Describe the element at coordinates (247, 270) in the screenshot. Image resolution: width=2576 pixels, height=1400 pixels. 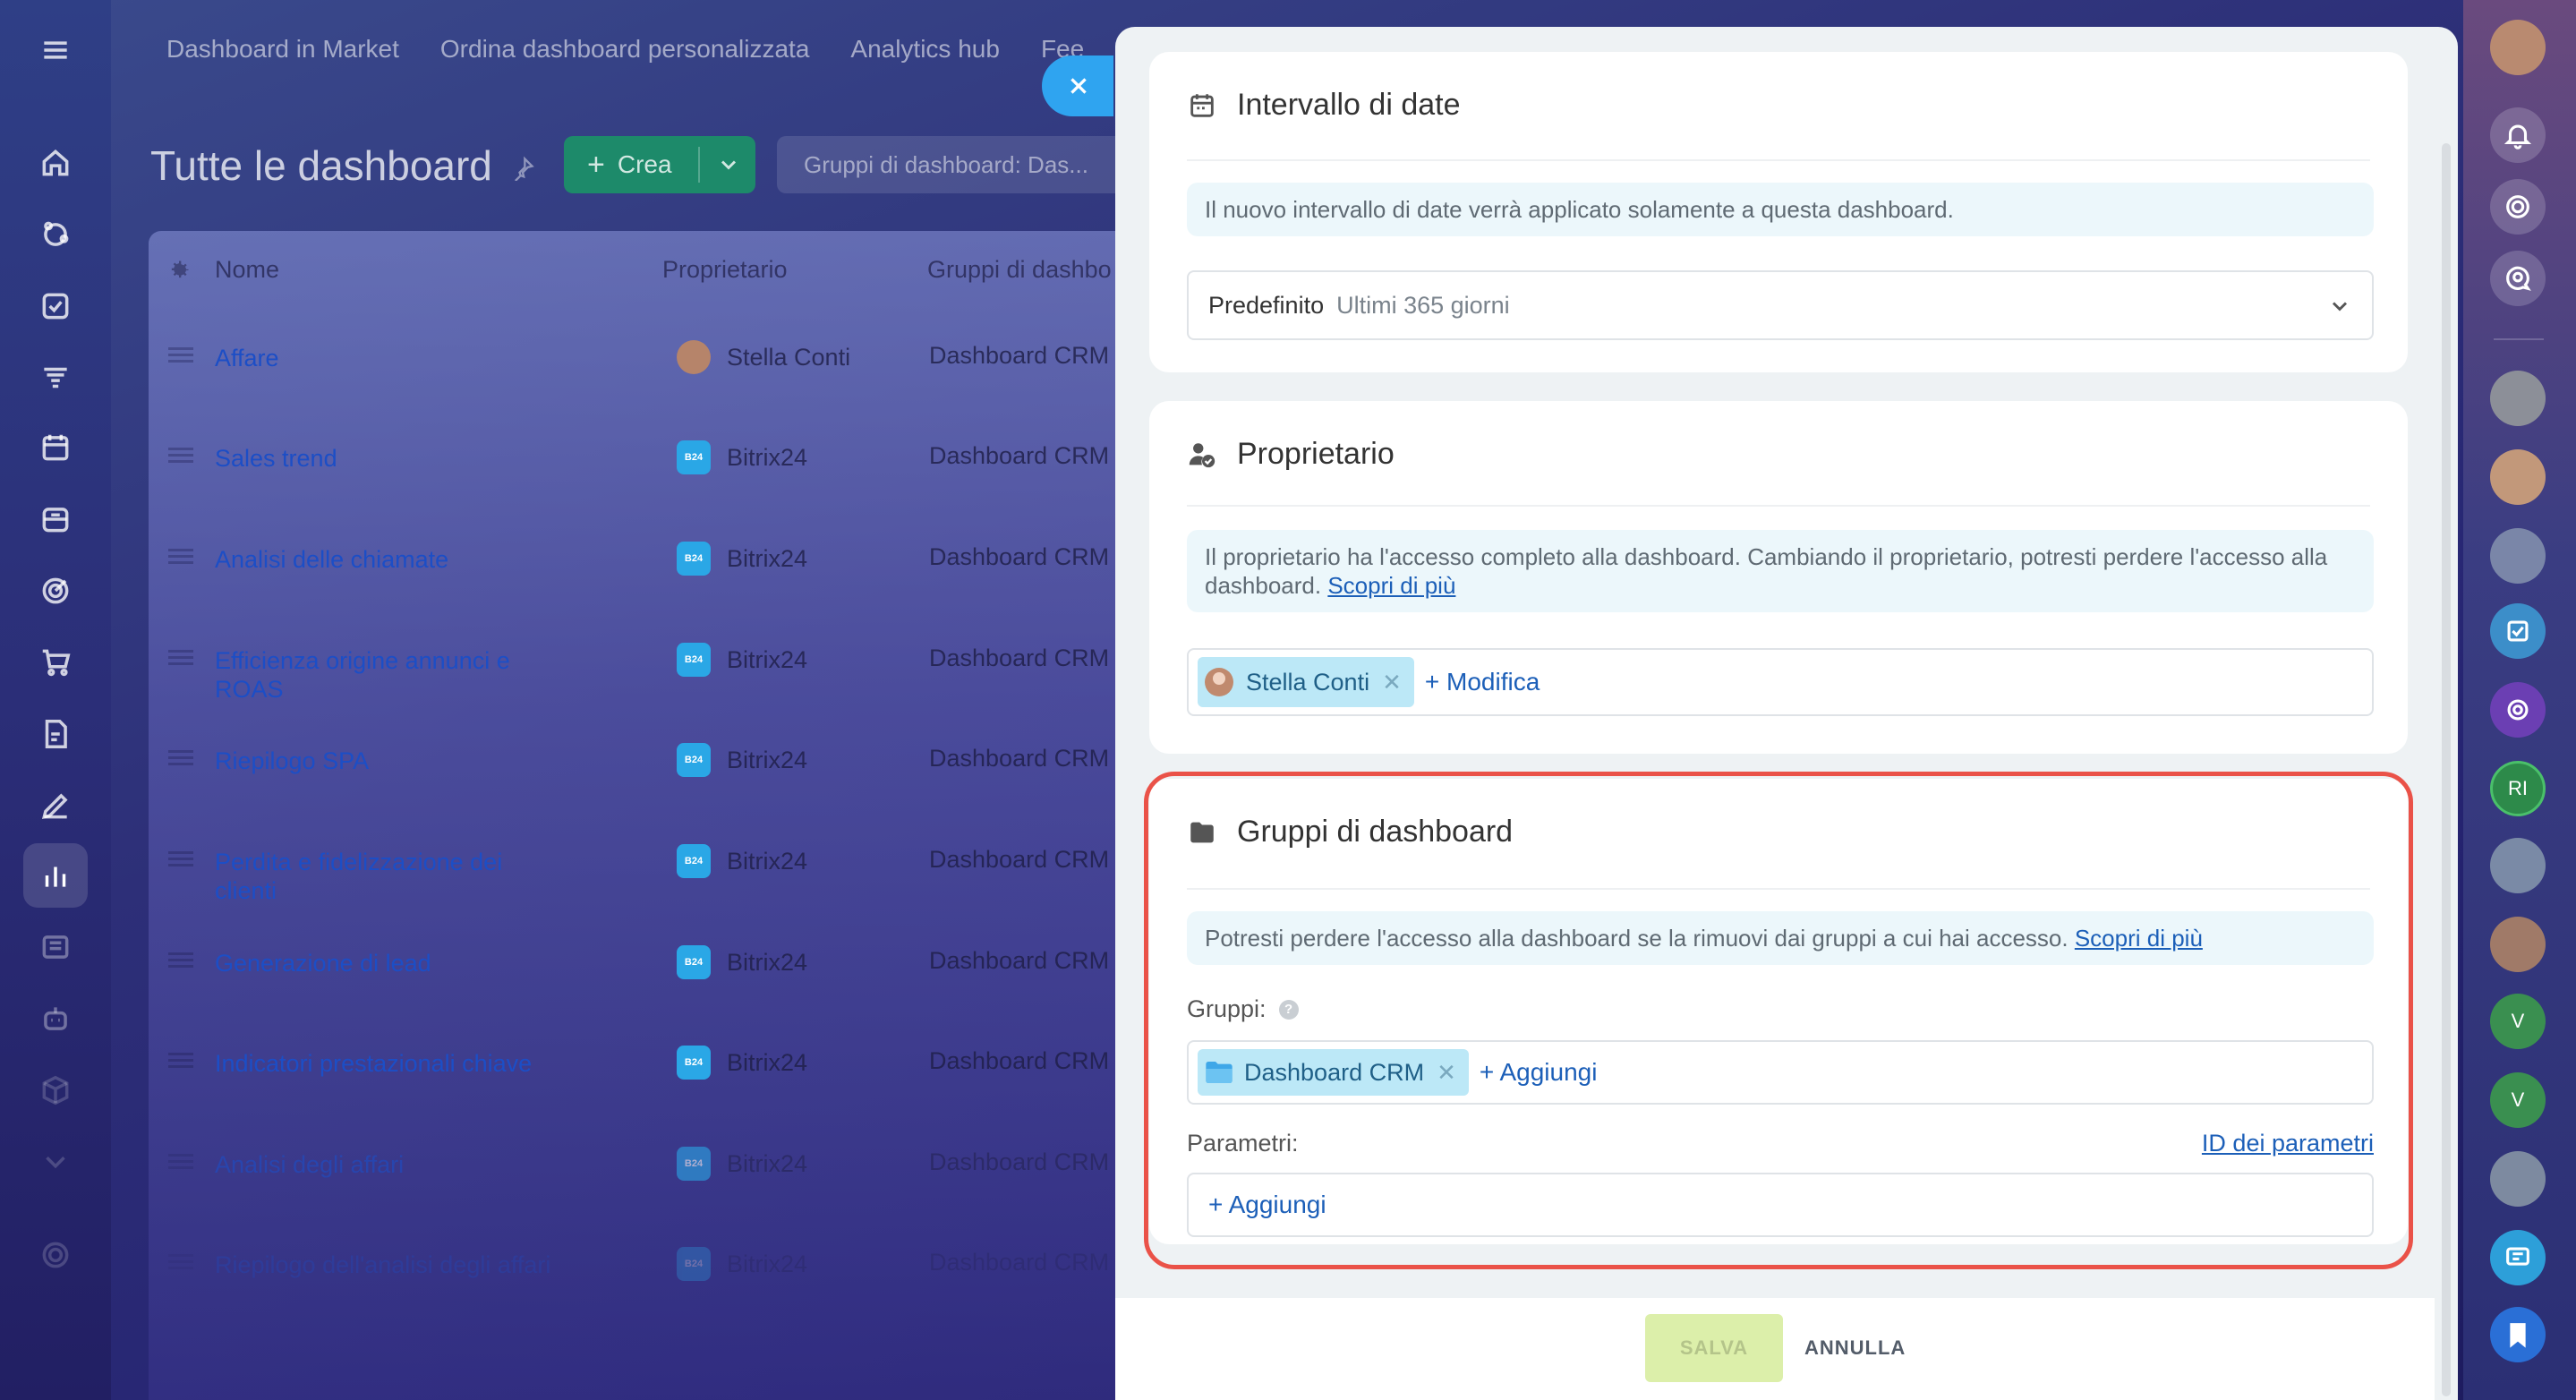
I see `column-header-name: Nome` at that location.